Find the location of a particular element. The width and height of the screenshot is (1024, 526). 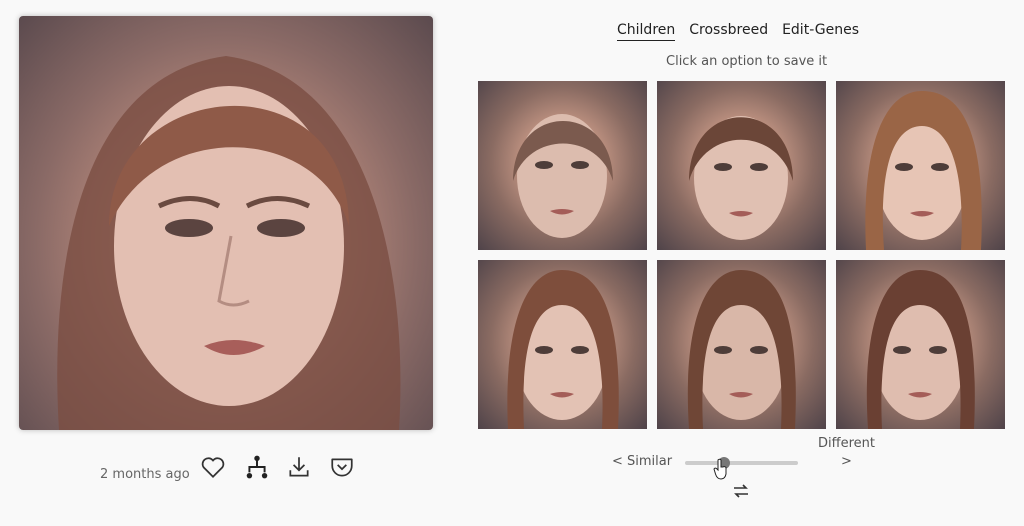

tab-crossbreed: Crossbreed is located at coordinates (728, 31).